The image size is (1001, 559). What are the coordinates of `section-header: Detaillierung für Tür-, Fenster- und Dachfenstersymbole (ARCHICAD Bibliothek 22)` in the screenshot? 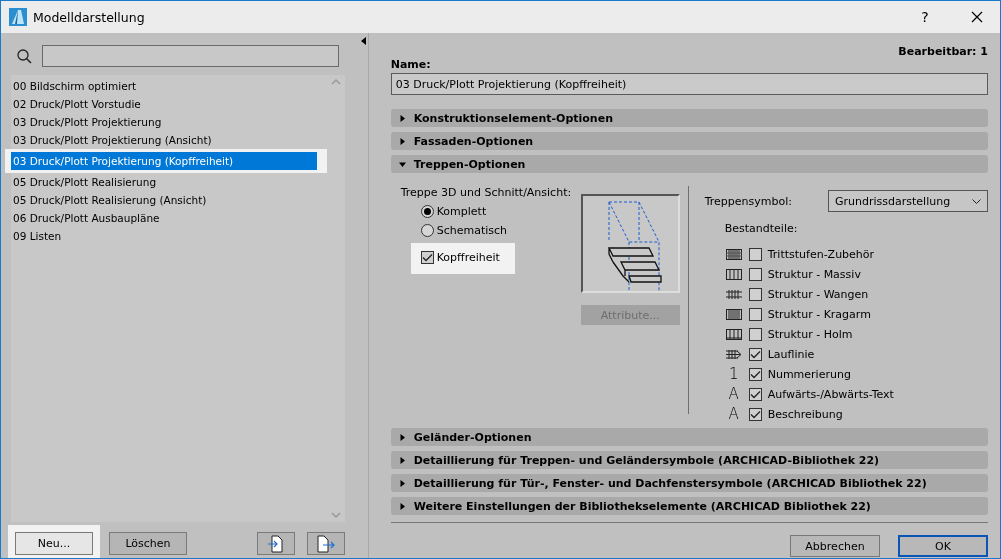 It's located at (689, 483).